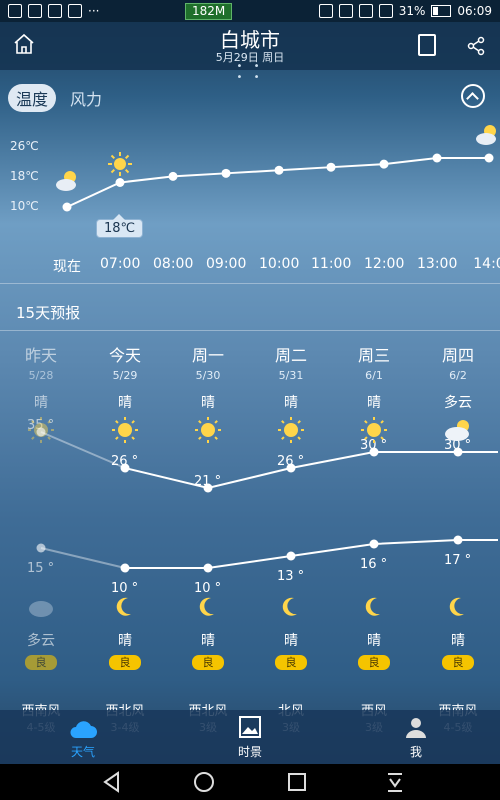  Describe the element at coordinates (75, 11) in the screenshot. I see `image-icon` at that location.